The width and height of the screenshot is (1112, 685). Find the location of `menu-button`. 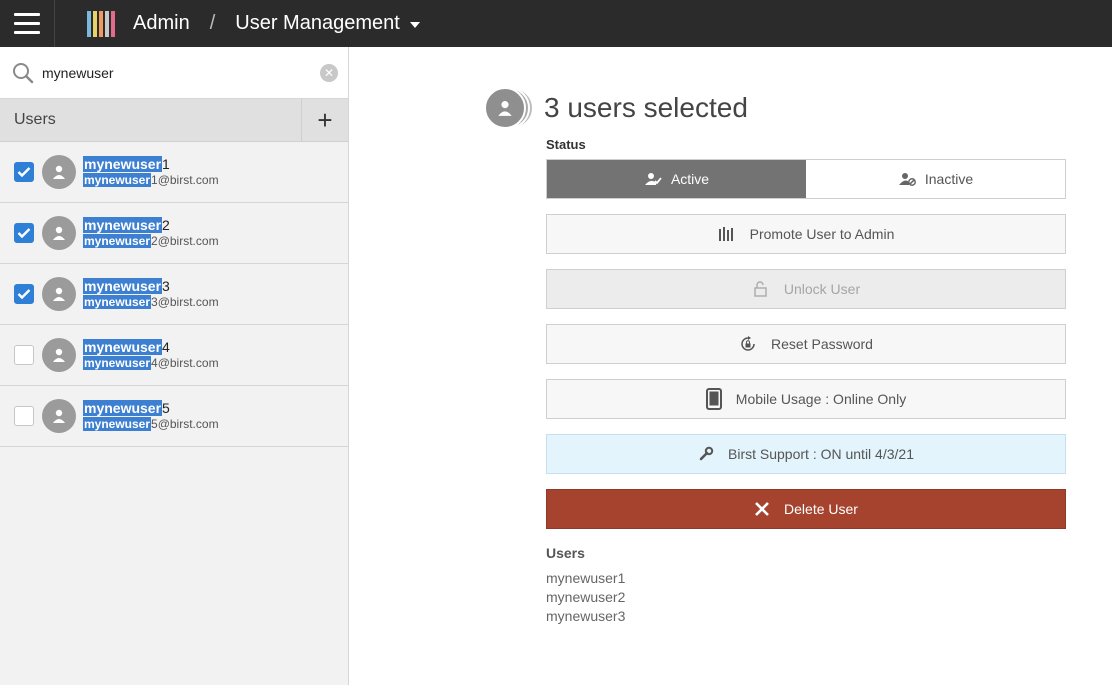

menu-button is located at coordinates (27, 23).